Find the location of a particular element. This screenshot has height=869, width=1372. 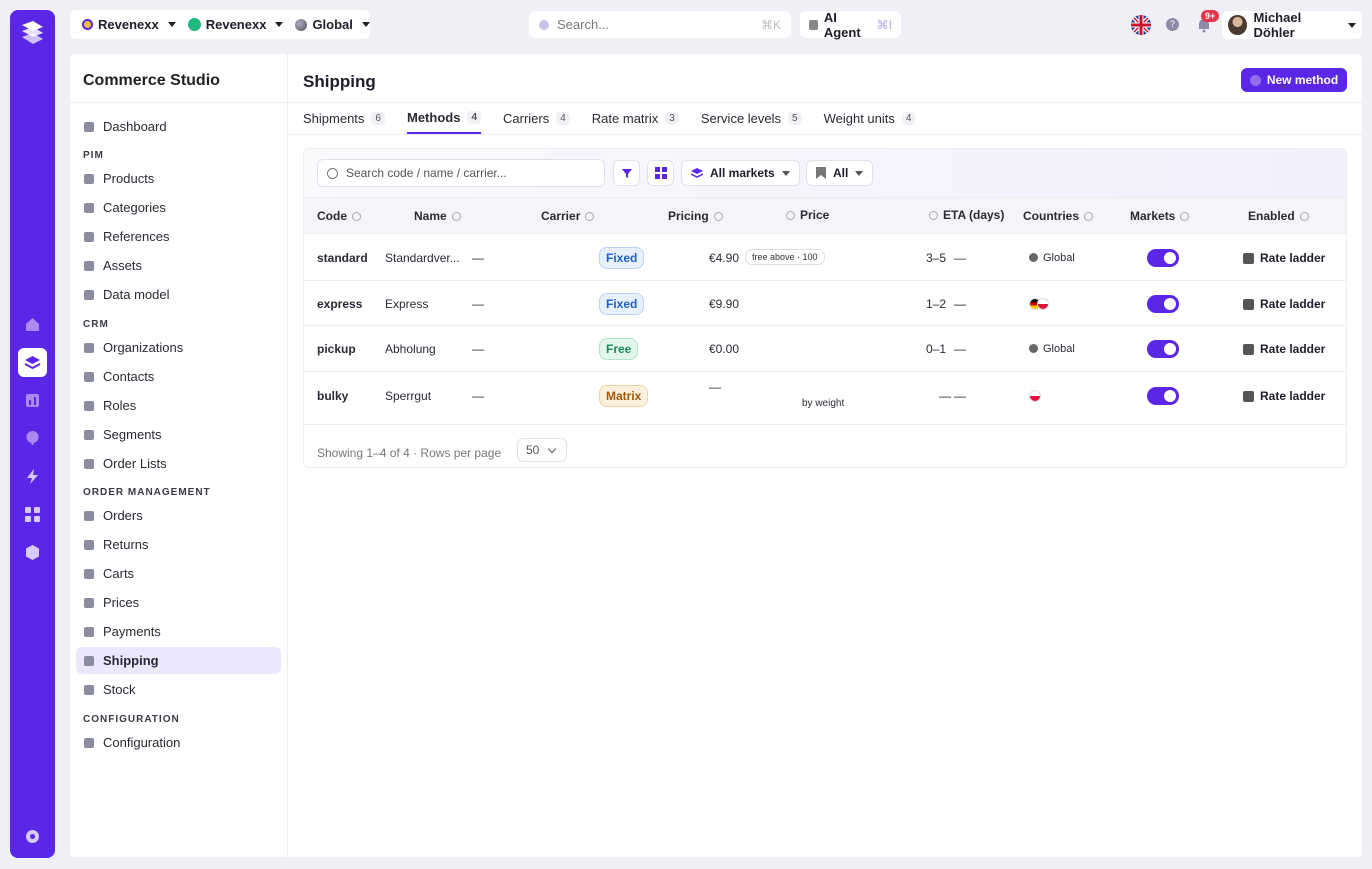

header-countries: Countries is located at coordinates (1058, 216).